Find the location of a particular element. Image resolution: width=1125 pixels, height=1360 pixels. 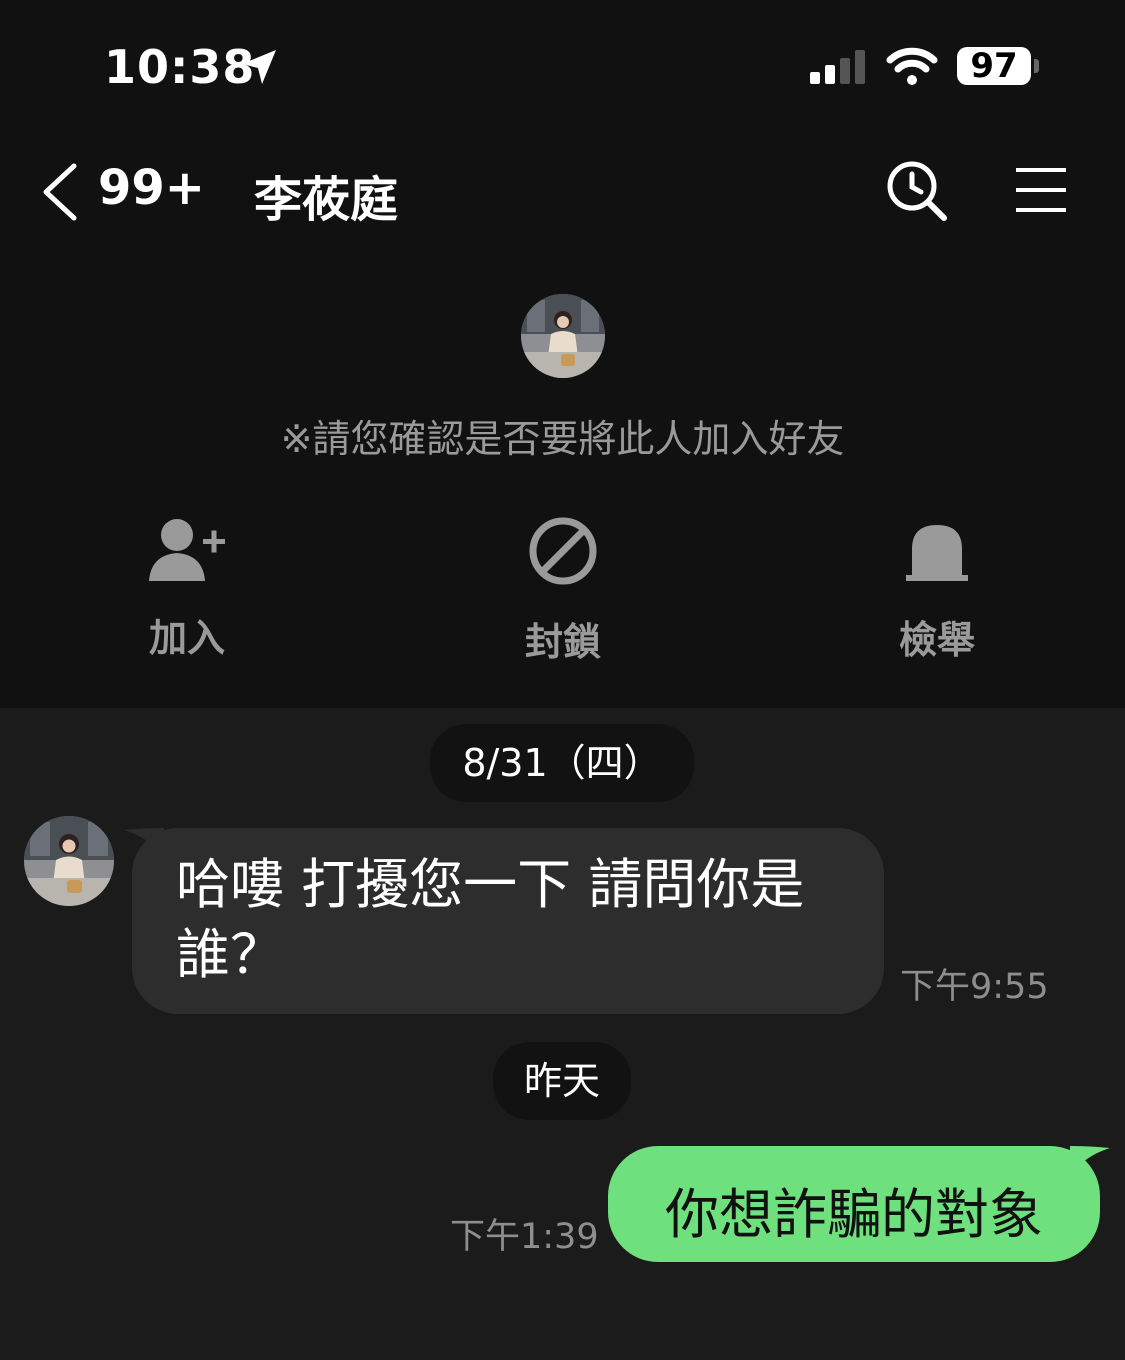

contact-name: 李莜庭 is located at coordinates (326, 200).